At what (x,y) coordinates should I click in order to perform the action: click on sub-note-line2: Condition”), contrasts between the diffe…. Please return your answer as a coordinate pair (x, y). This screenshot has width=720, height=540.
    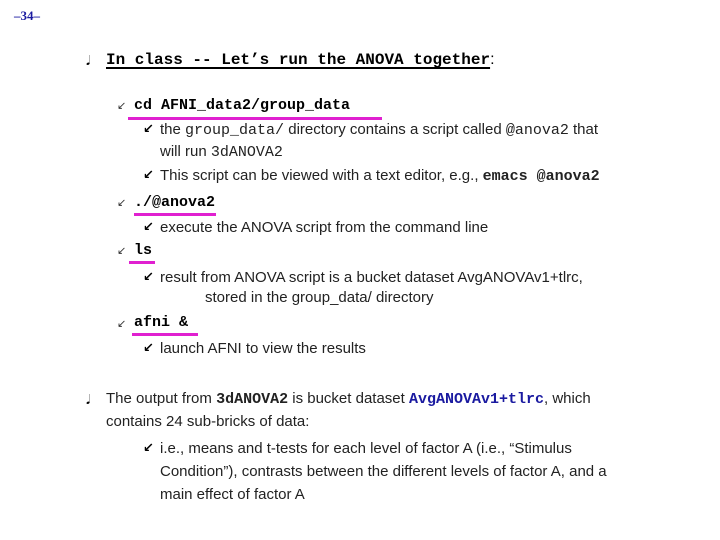
    Looking at the image, I should click on (383, 471).